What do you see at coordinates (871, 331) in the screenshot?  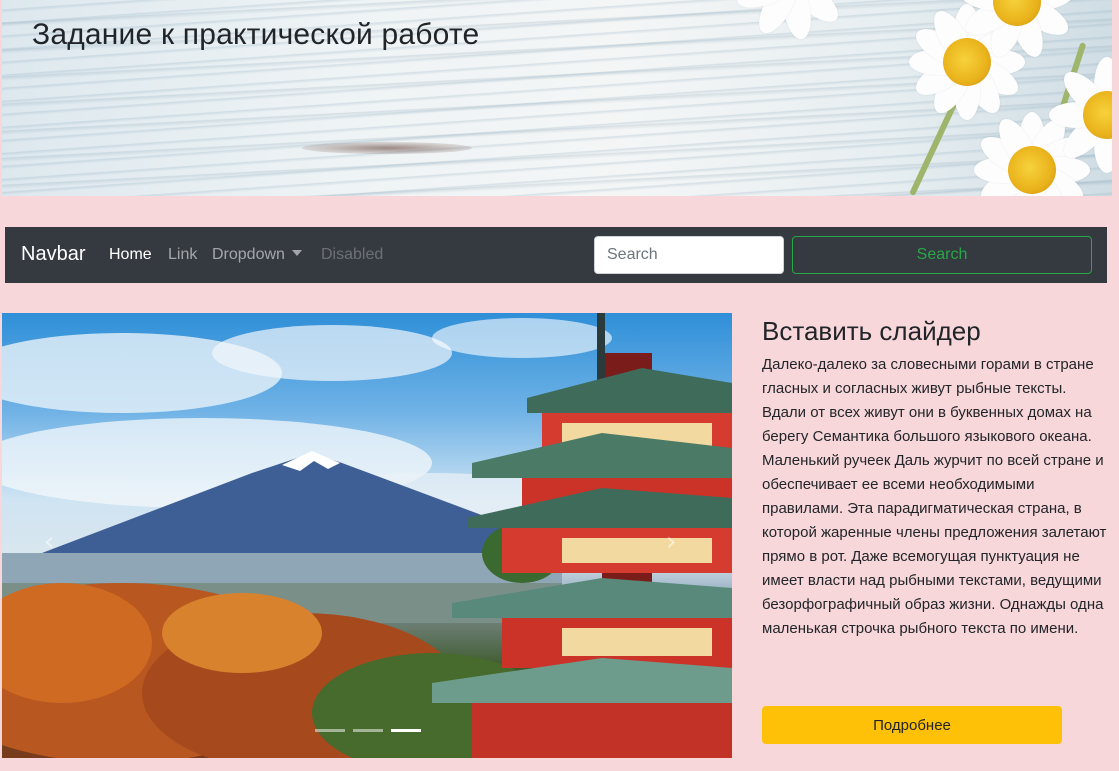 I see `section-title: Вставить слайдер` at bounding box center [871, 331].